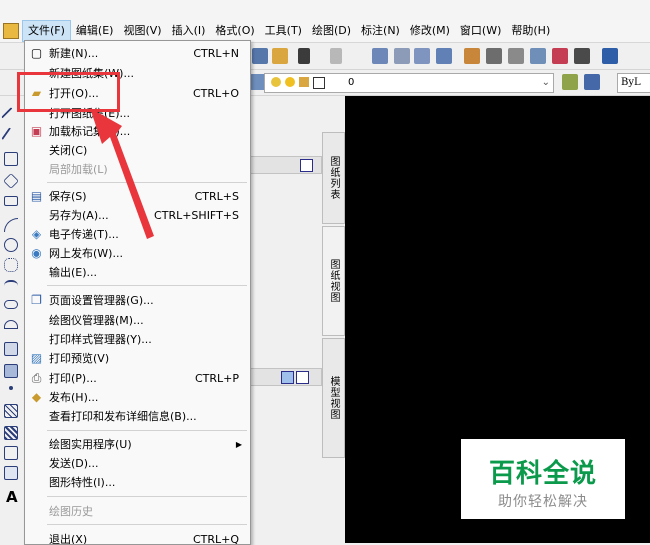  I want to click on table-icon, so click(11, 473).